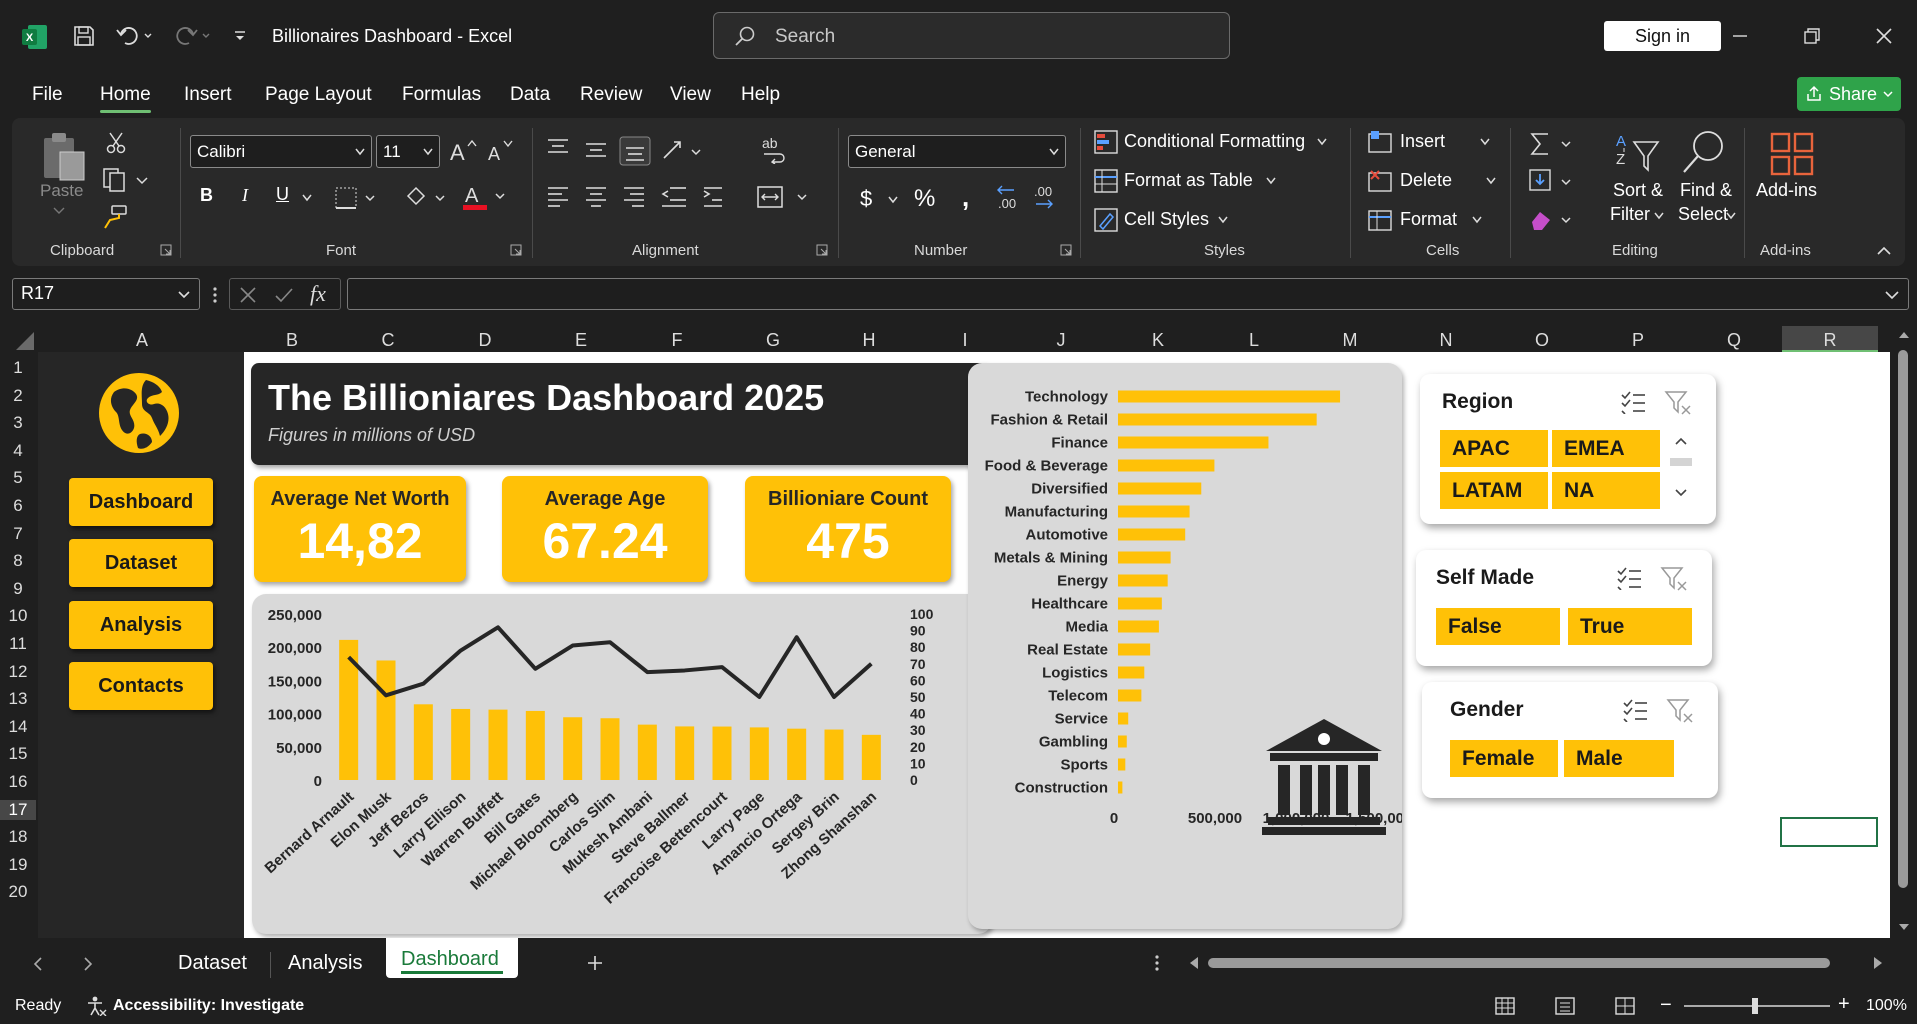  Describe the element at coordinates (1606, 490) in the screenshot. I see `slicer-item-na: NA` at that location.